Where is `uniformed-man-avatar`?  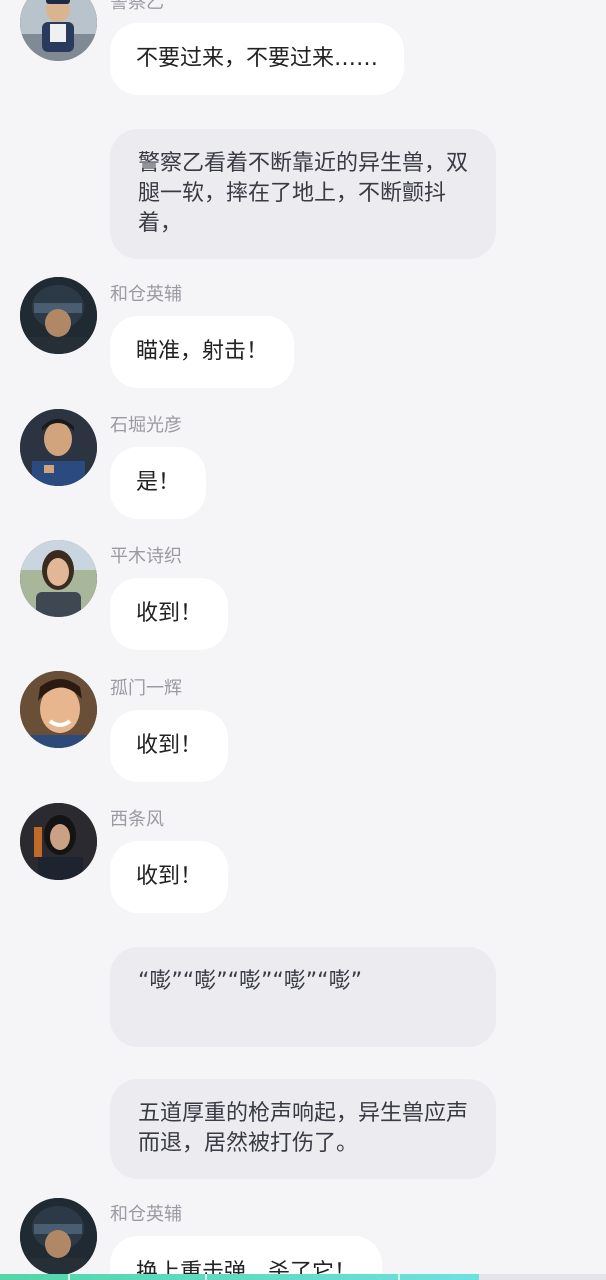 uniformed-man-avatar is located at coordinates (58, 447).